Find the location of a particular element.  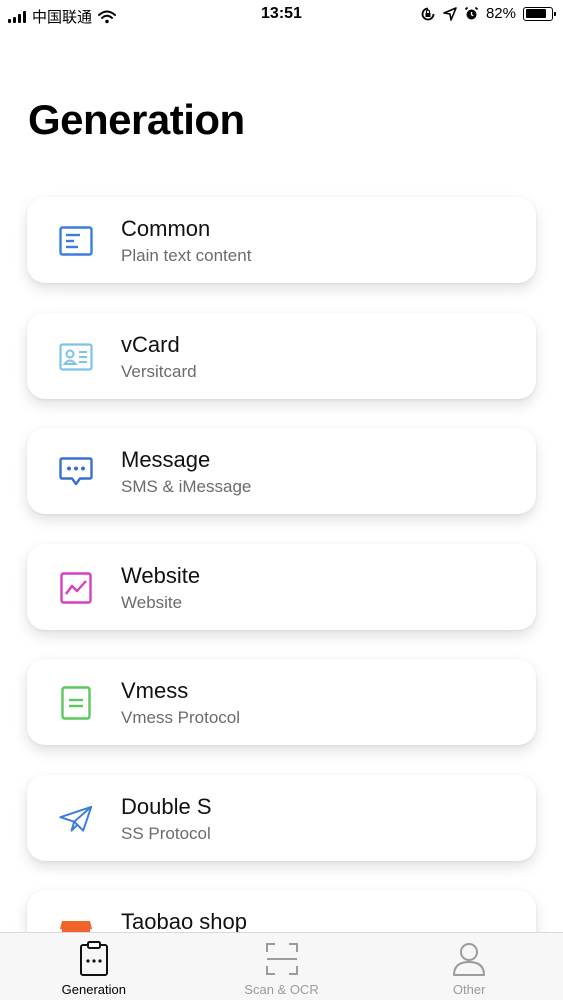

card-vmess: Vmess Vmess Protocol is located at coordinates (281, 702).